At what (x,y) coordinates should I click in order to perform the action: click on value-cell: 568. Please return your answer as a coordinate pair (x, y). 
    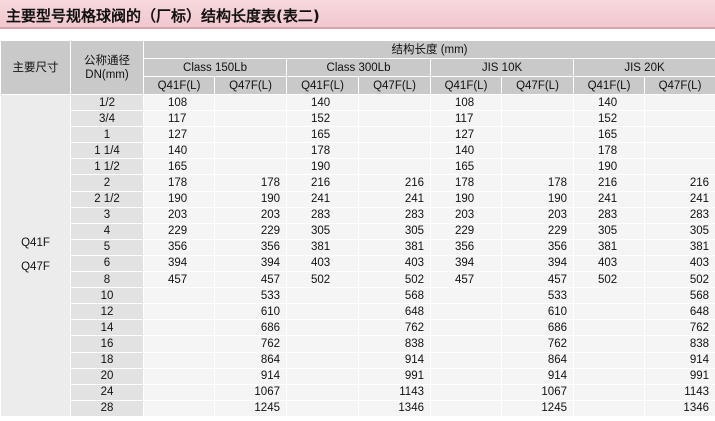
    Looking at the image, I should click on (679, 296).